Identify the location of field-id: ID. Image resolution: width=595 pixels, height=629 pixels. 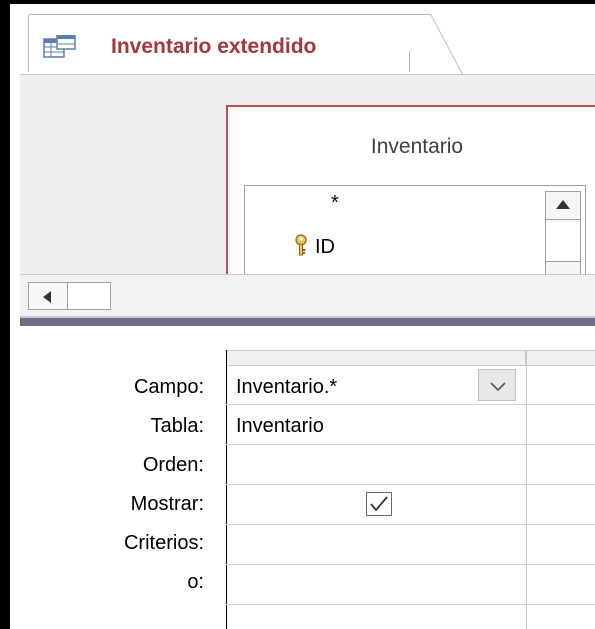
(325, 247).